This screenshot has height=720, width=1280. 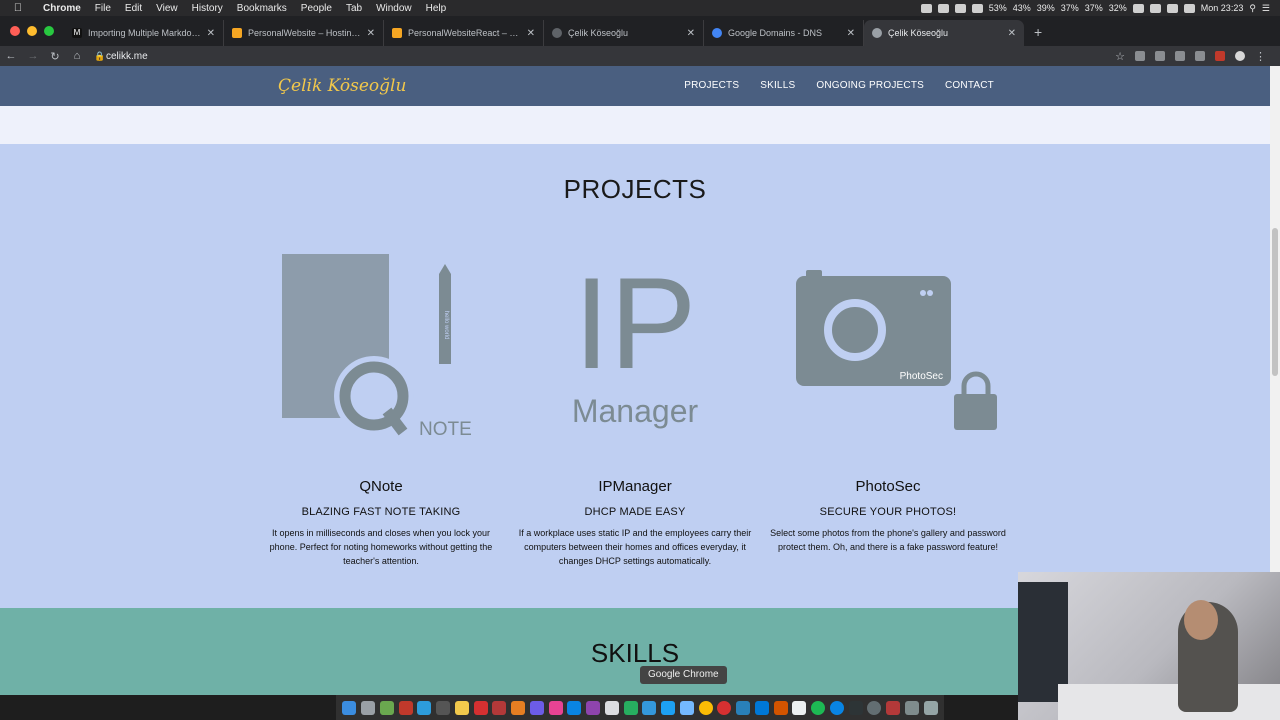 What do you see at coordinates (1038, 35) in the screenshot?
I see `new-tab-button: +` at bounding box center [1038, 35].